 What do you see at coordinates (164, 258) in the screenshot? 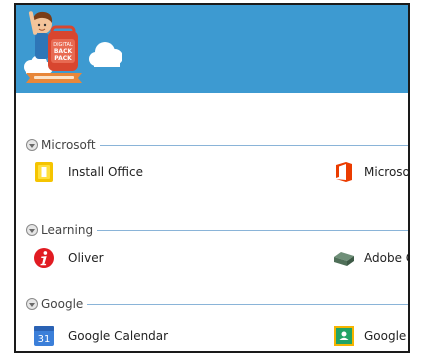
I see `app-oliver: Oliver` at bounding box center [164, 258].